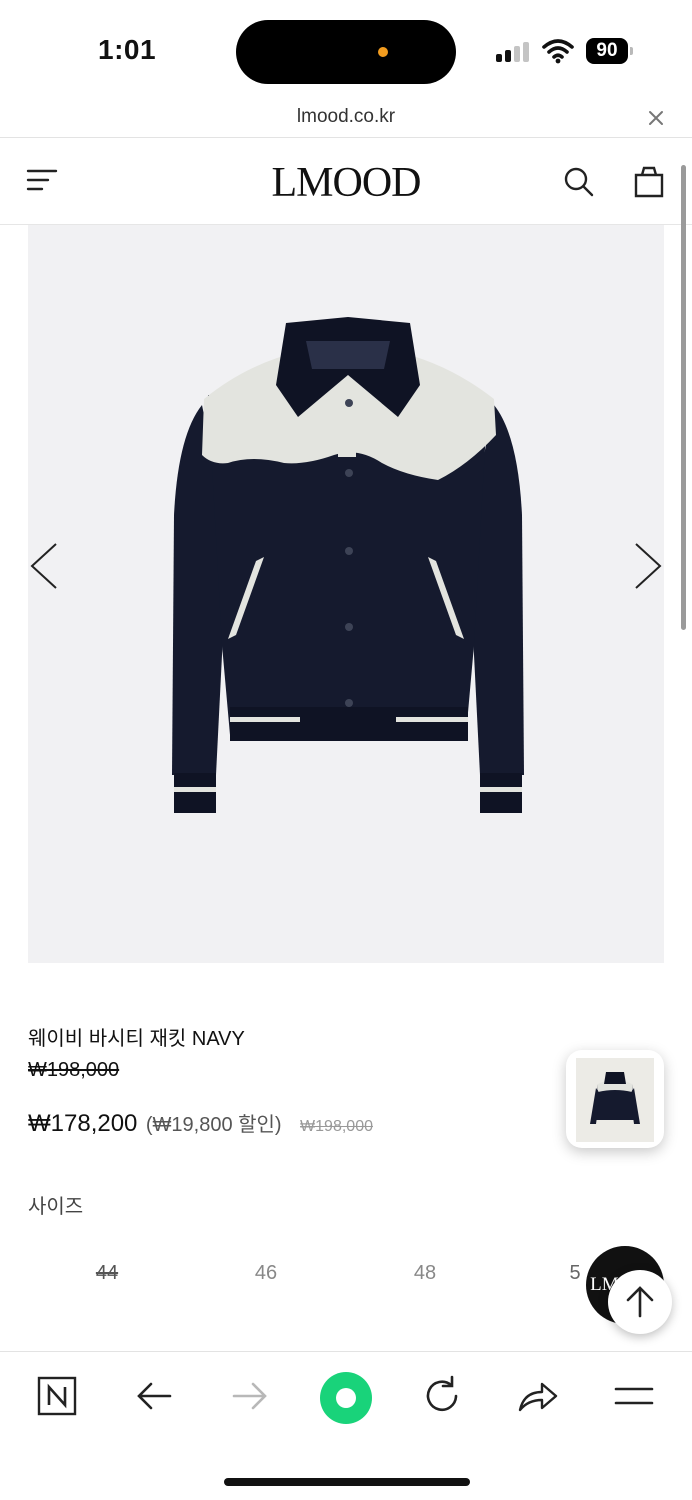 The width and height of the screenshot is (692, 1500). What do you see at coordinates (250, 1396) in the screenshot?
I see `forward-arrow-icon` at bounding box center [250, 1396].